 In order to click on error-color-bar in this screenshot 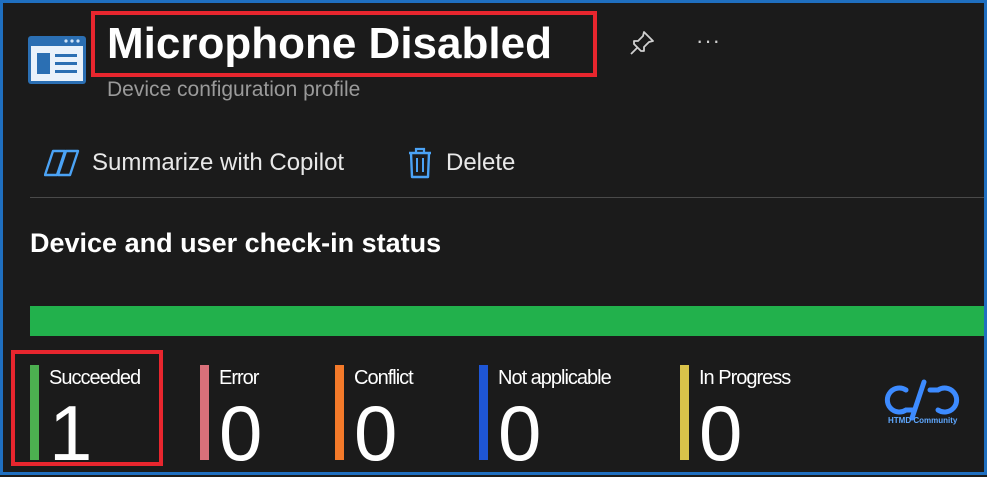, I will do `click(204, 412)`.